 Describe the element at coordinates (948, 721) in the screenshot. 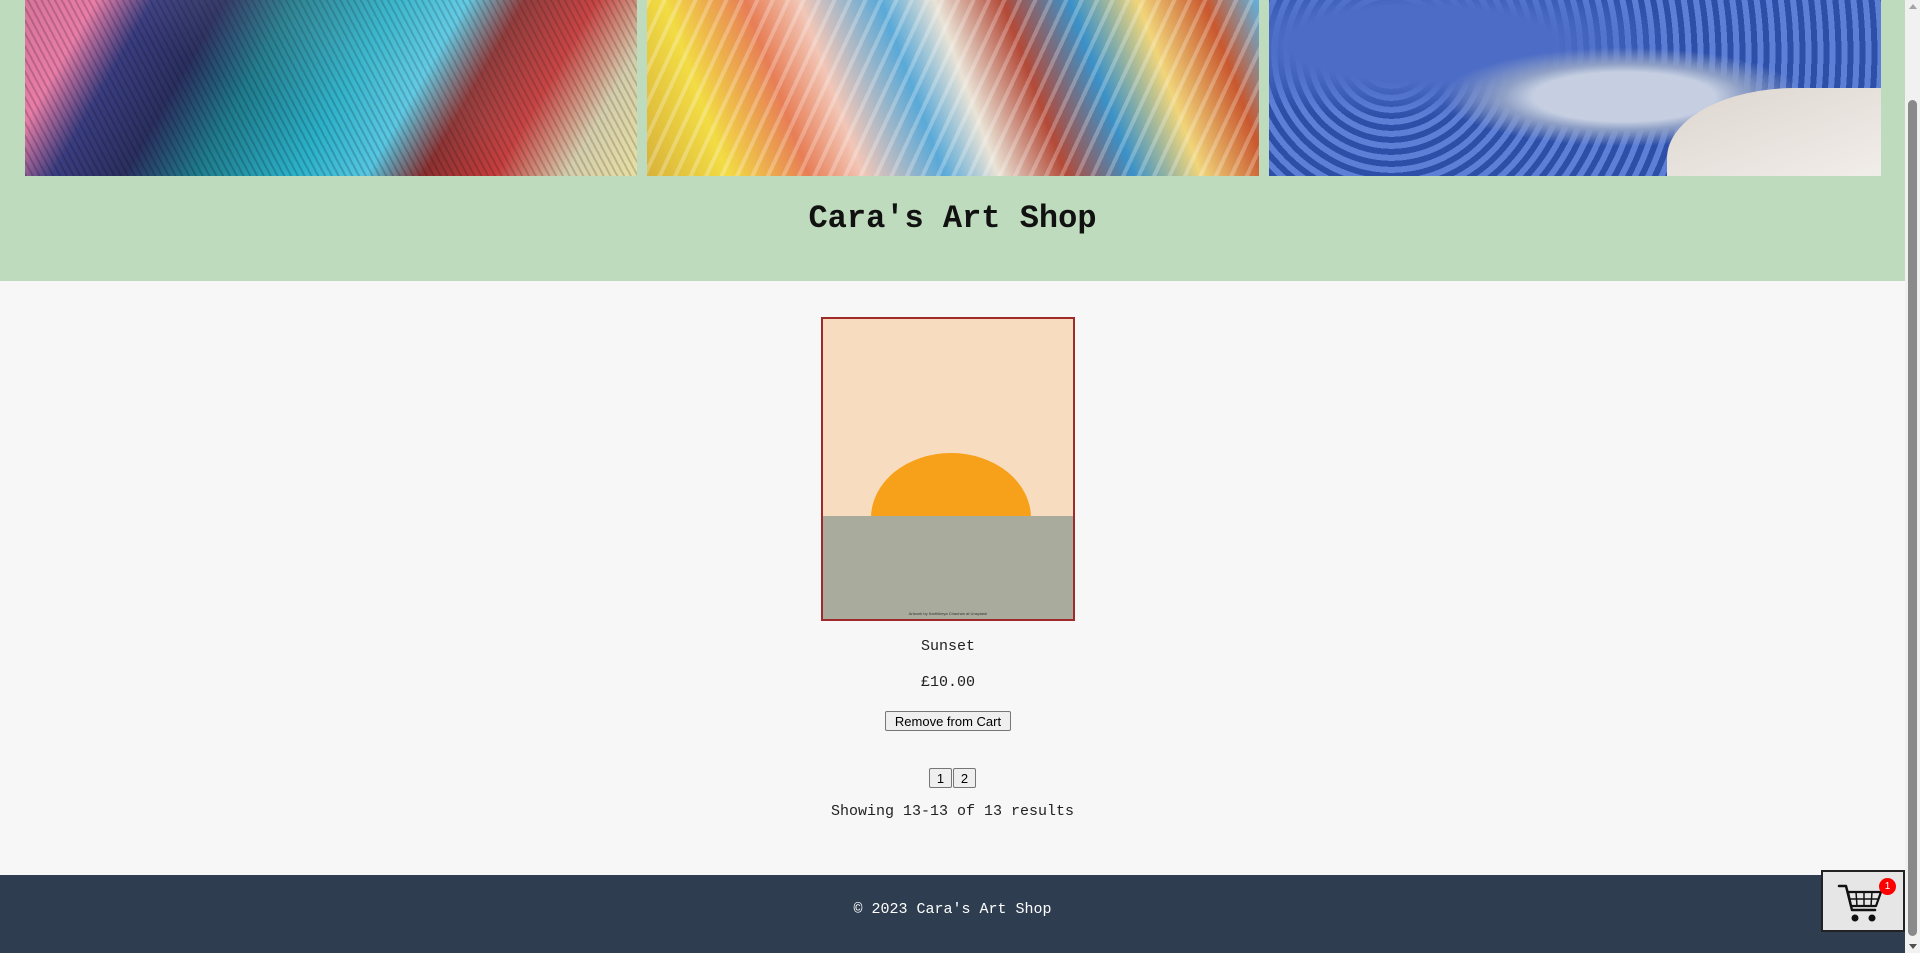

I see `remove-from-cart-button: Remove from Cart` at that location.